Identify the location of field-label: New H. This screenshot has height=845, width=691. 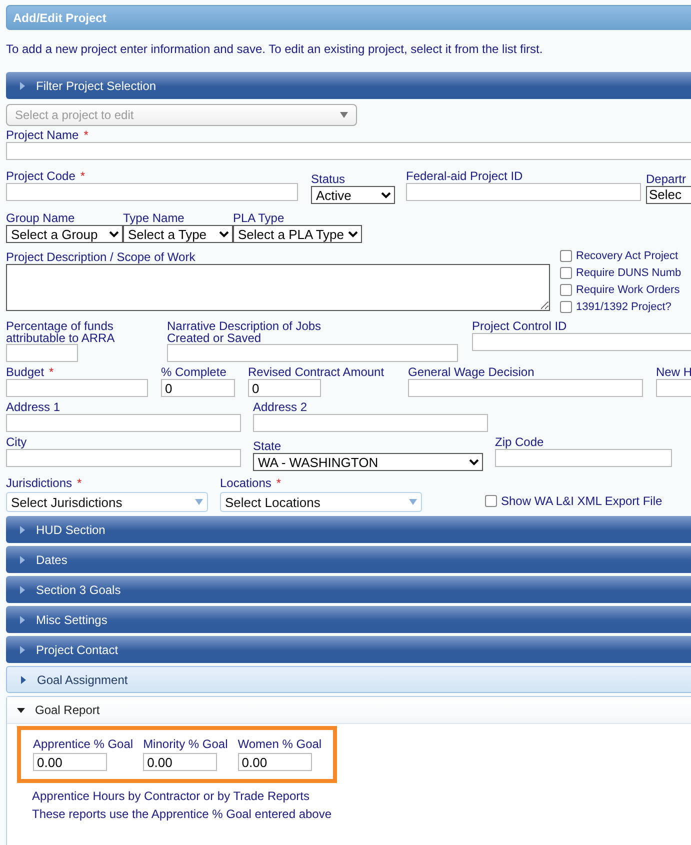
(673, 372).